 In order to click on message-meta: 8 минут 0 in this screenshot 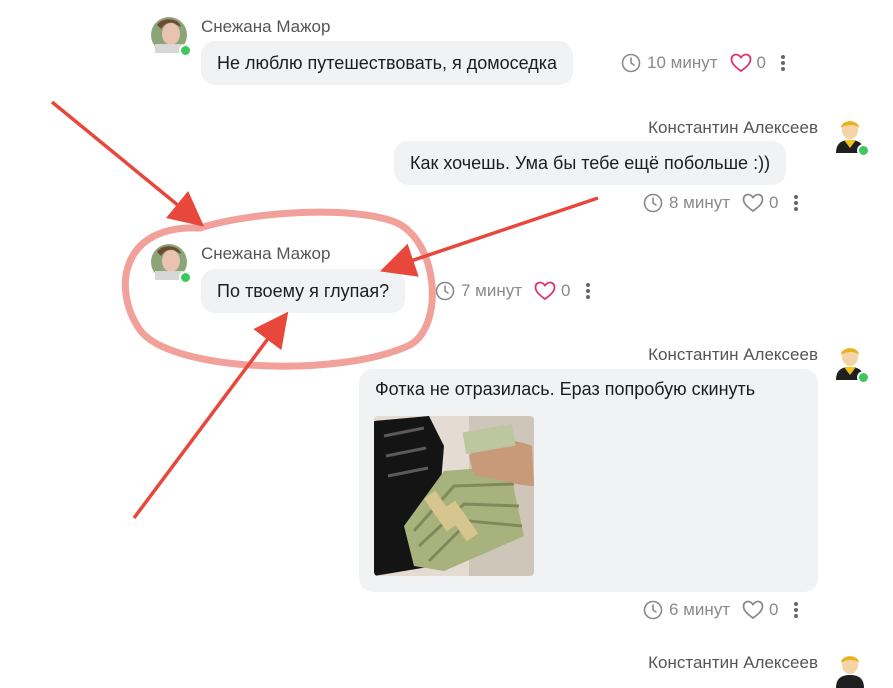, I will do `click(721, 203)`.